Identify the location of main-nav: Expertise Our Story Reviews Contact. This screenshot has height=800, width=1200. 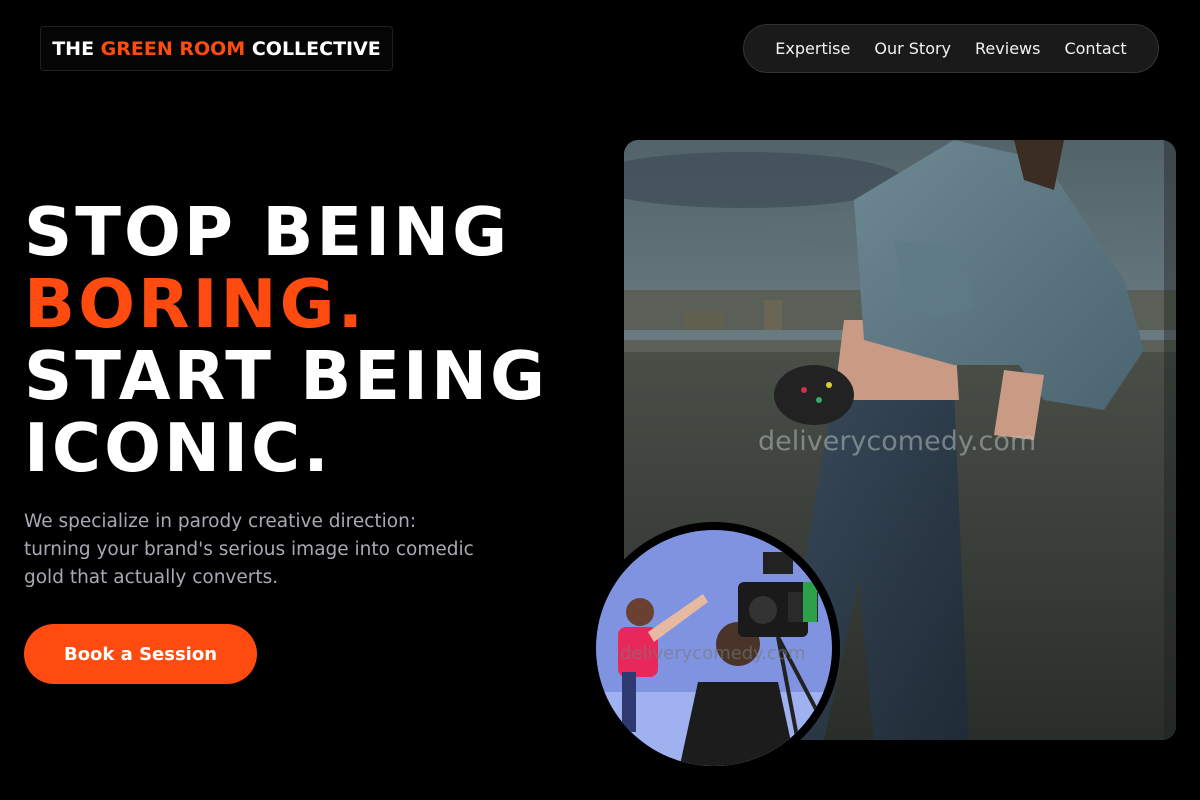
(951, 48).